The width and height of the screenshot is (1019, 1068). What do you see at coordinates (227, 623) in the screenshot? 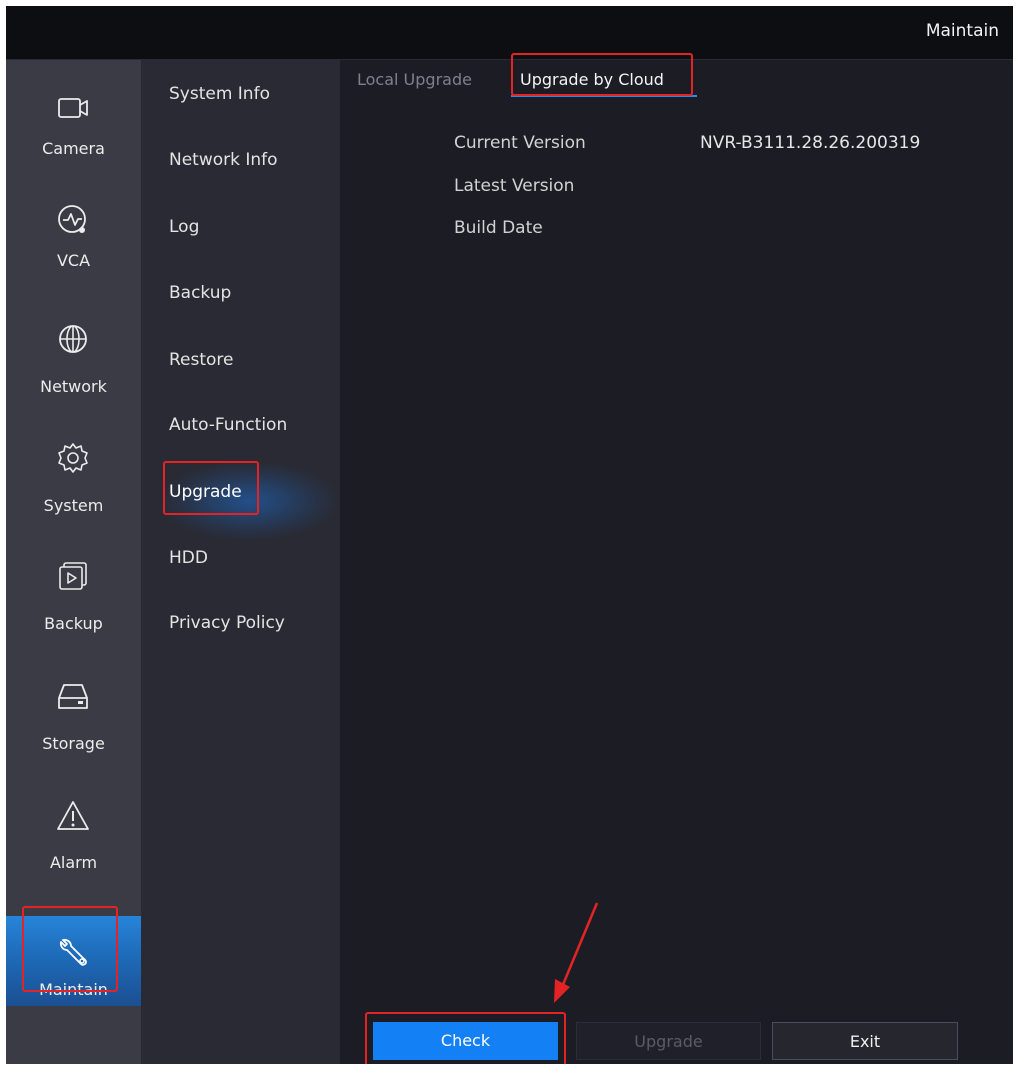
I see `submenu-item-privacy-policy: Privacy Policy` at bounding box center [227, 623].